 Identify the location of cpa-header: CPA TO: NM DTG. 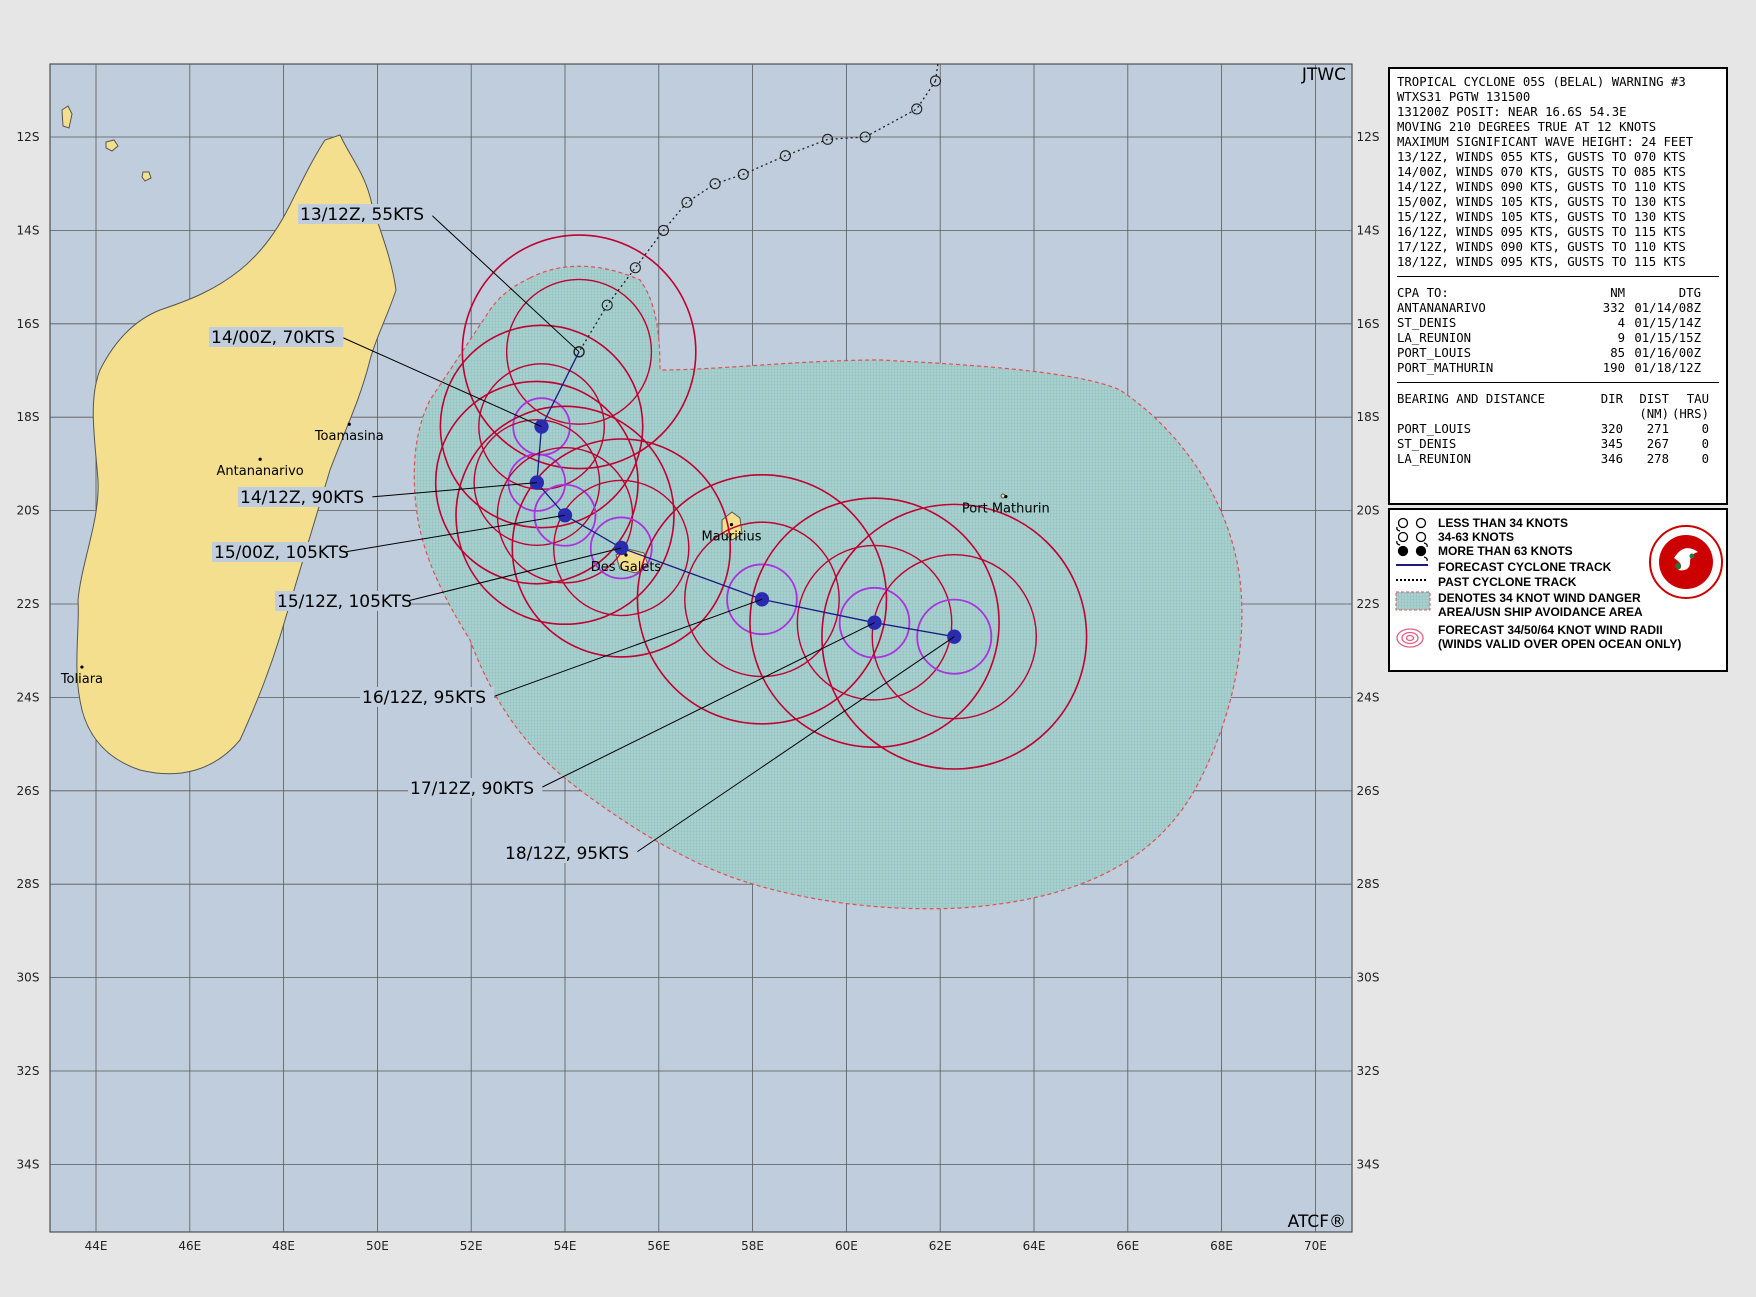
(1549, 293).